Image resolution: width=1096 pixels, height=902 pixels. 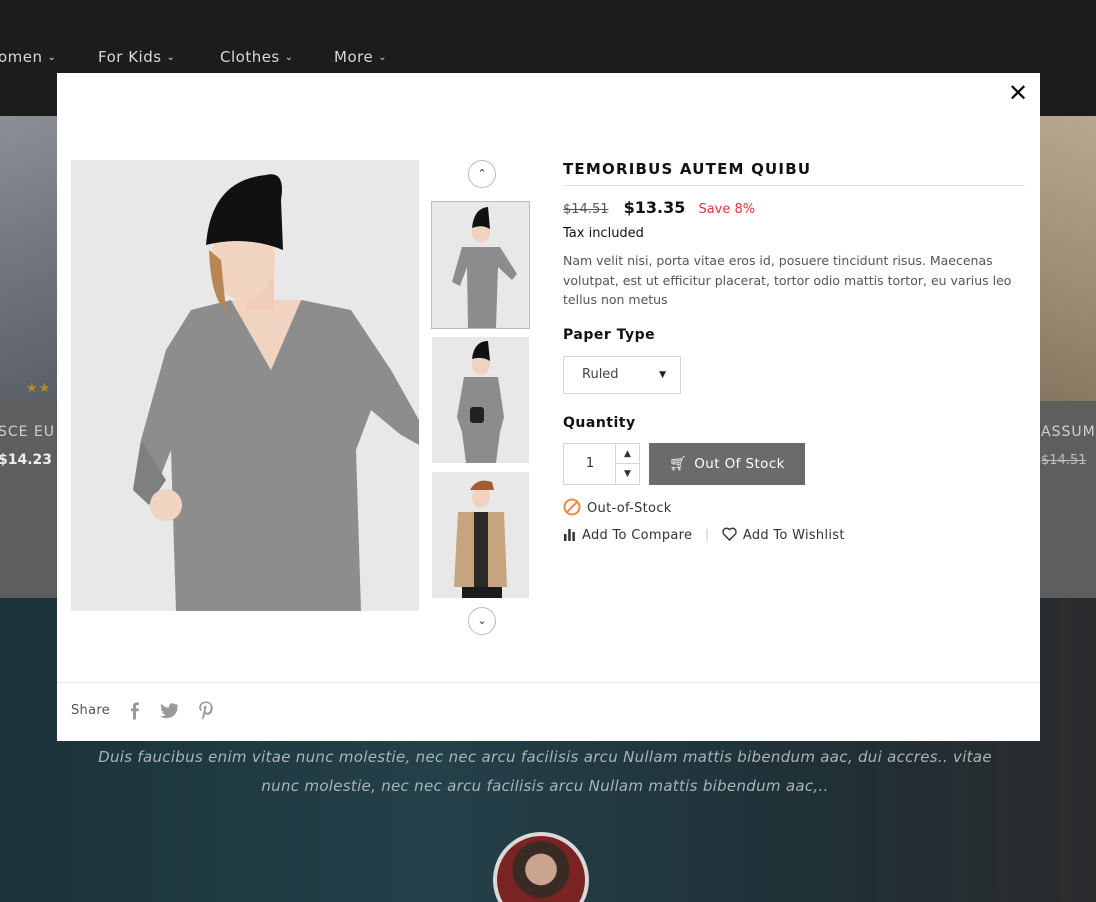 I want to click on paper-type-value: Ruled, so click(x=600, y=374).